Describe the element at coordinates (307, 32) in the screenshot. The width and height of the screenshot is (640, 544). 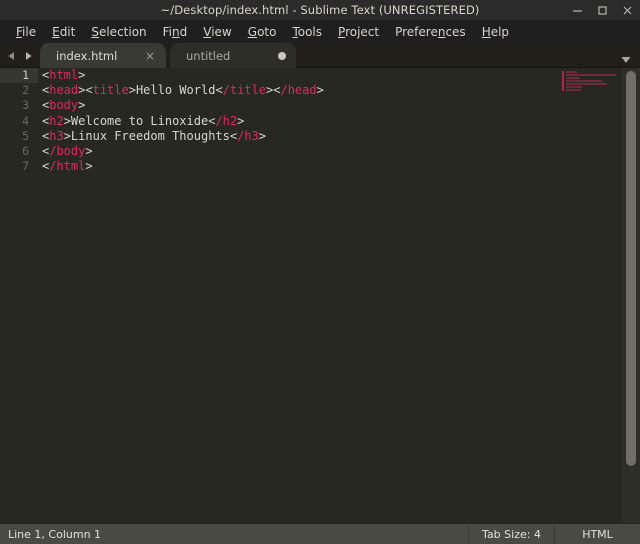
I see `menu-item-tools: Tools` at that location.